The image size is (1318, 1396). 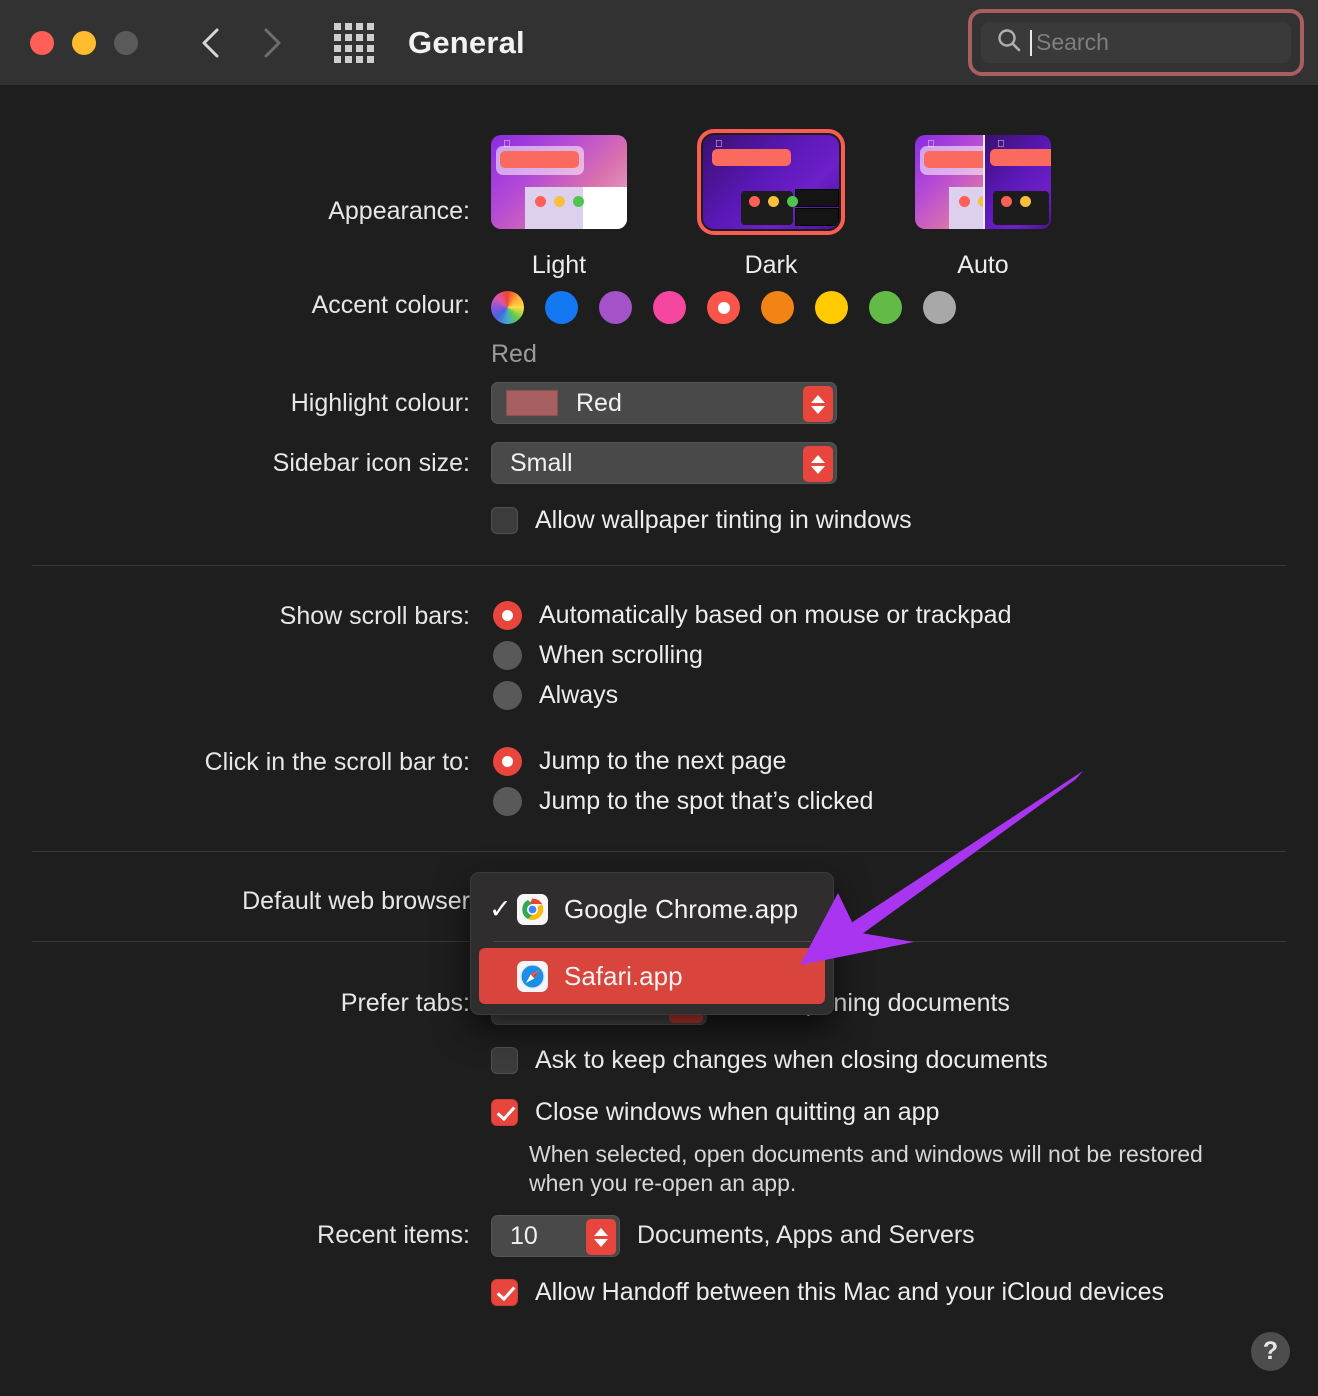 I want to click on search-placeholder: Search, so click(x=1072, y=42).